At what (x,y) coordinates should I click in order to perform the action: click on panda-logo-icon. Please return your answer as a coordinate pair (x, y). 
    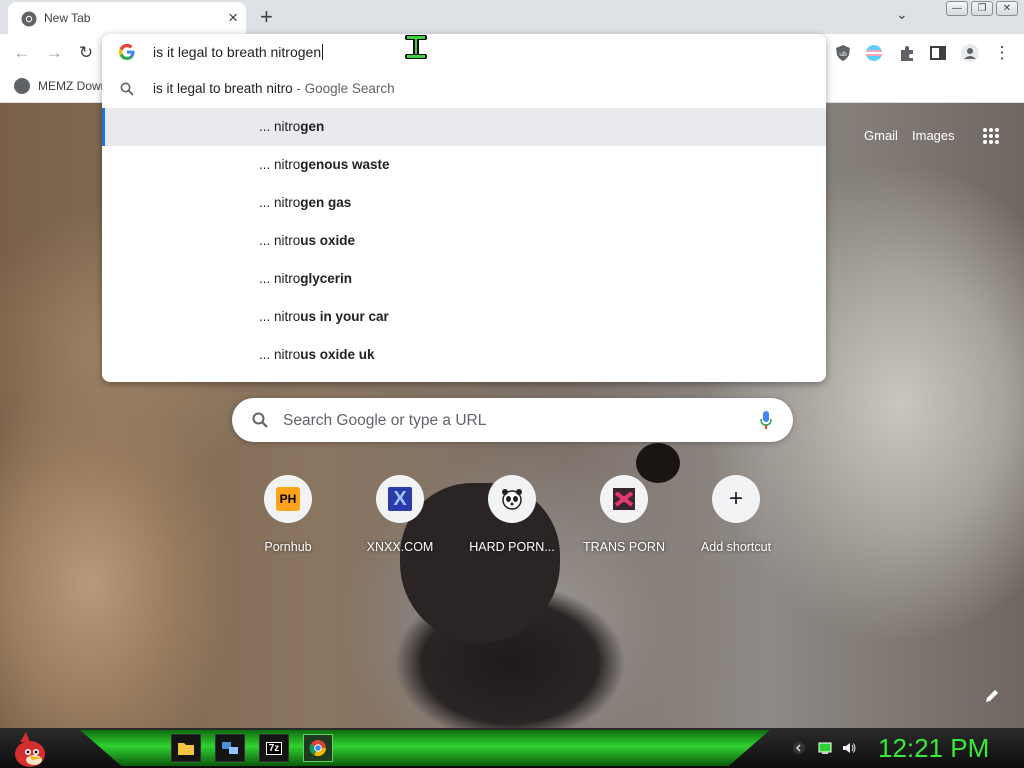
    Looking at the image, I should click on (512, 499).